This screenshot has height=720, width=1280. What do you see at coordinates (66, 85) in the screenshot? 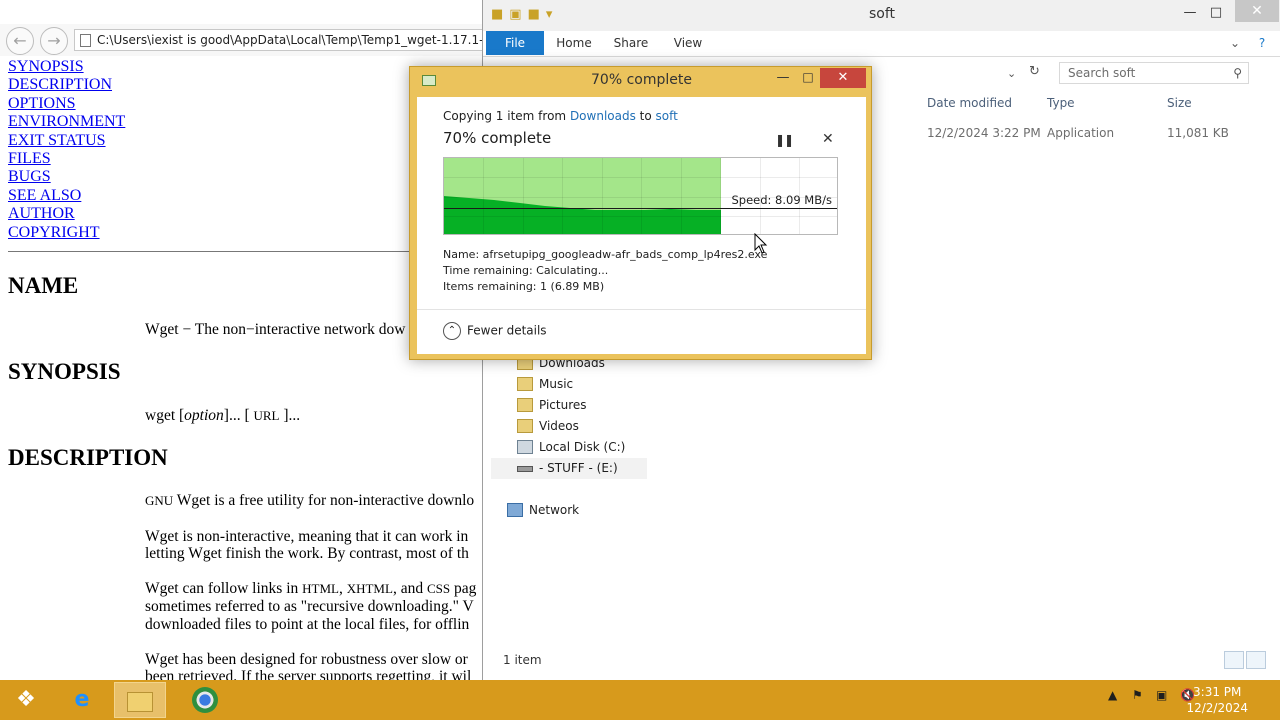
I see `toc-link-description: DESCRIPTION` at bounding box center [66, 85].